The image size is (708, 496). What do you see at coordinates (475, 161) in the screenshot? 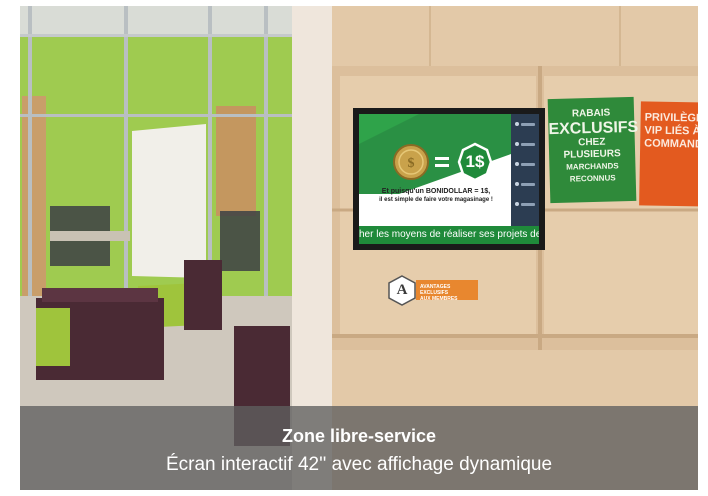
I see `screen-one-dollar: 1$` at bounding box center [475, 161].